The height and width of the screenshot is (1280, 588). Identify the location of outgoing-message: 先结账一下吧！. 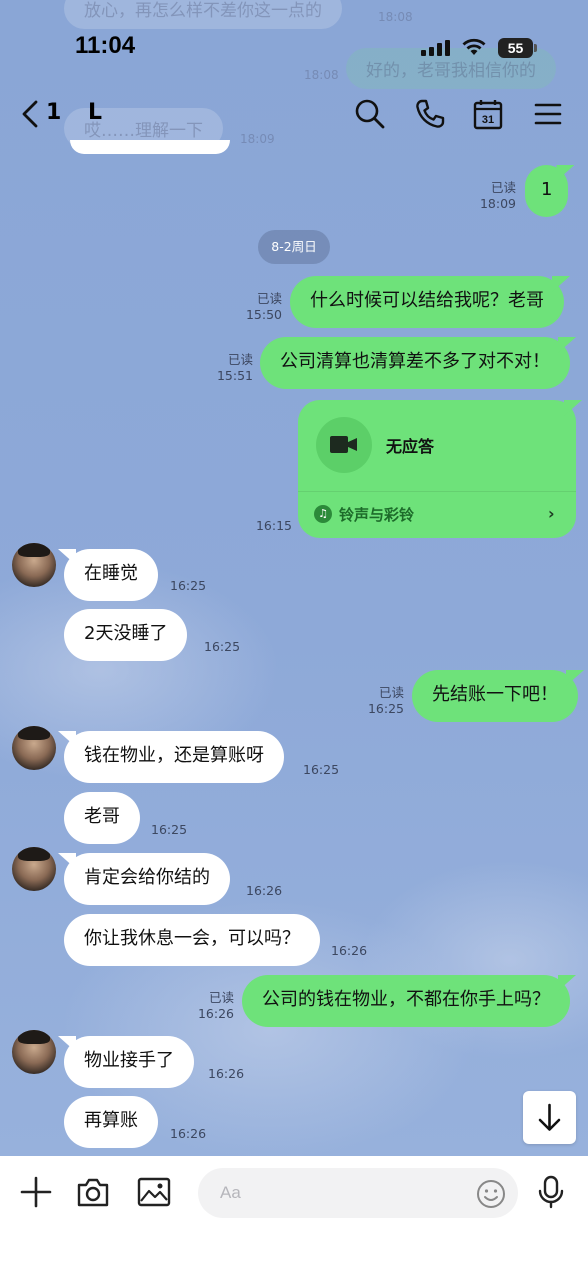
(495, 696).